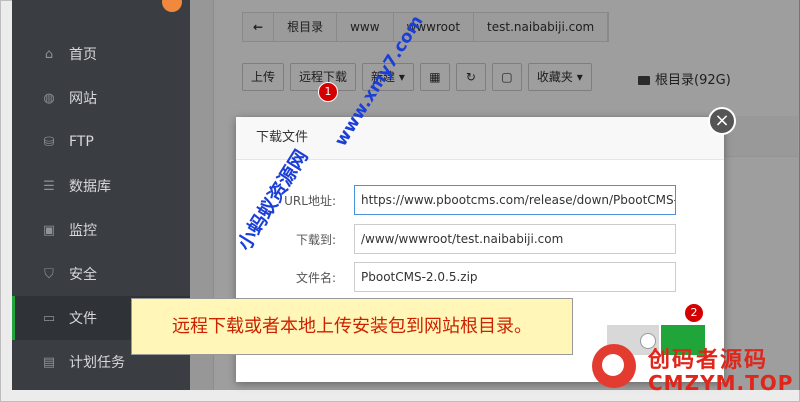 The image size is (800, 402). What do you see at coordinates (81, 142) in the screenshot?
I see `sidebar-item-label: FTP` at bounding box center [81, 142].